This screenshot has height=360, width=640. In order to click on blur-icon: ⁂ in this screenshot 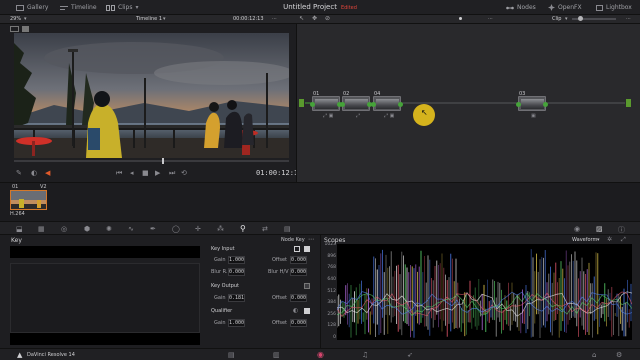, I will do `click(220, 229)`.